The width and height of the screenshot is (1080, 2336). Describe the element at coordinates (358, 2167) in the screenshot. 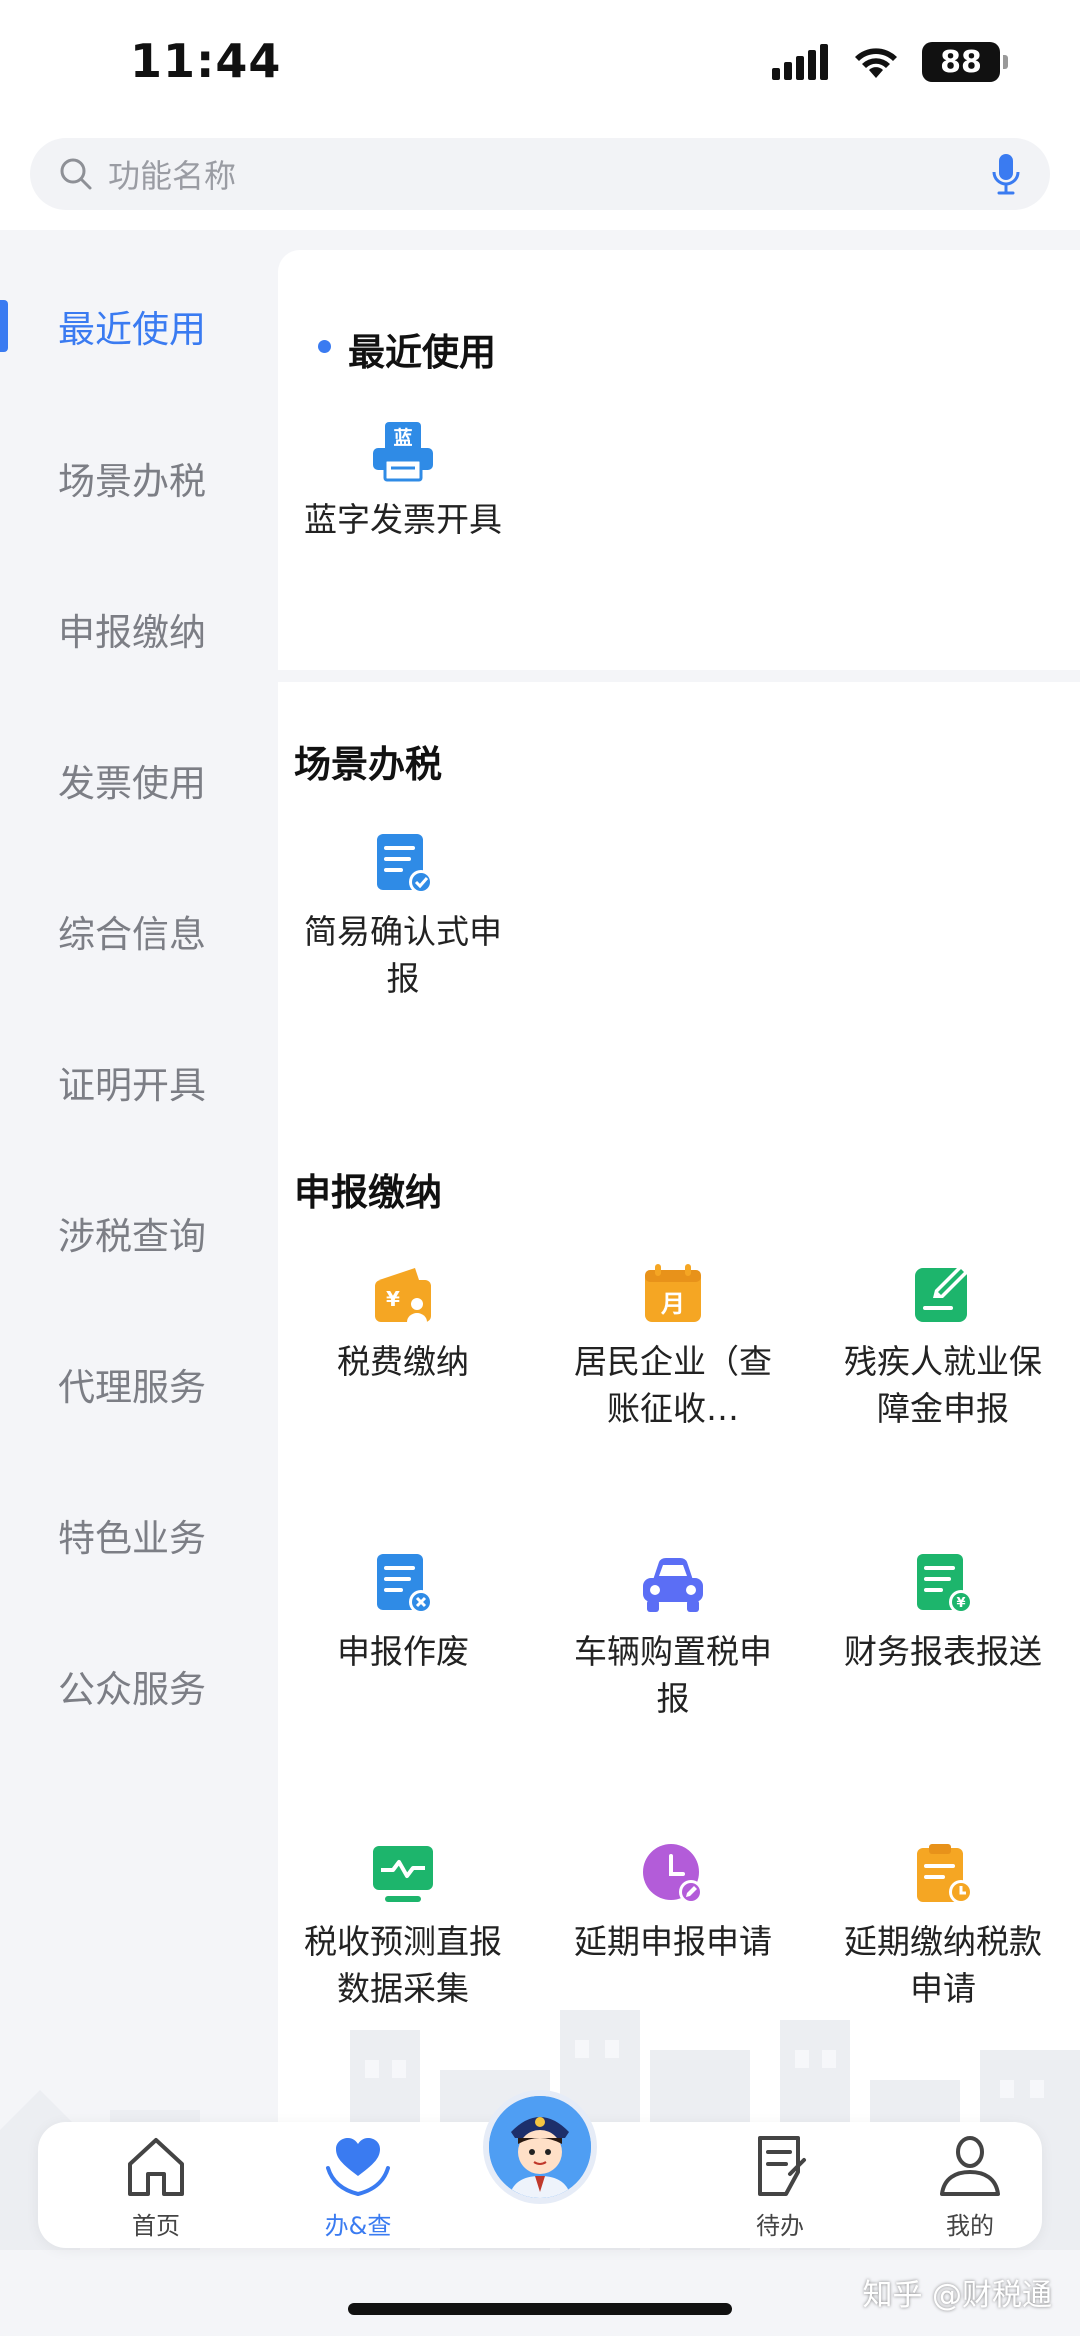

I see `heart-hands-icon` at that location.